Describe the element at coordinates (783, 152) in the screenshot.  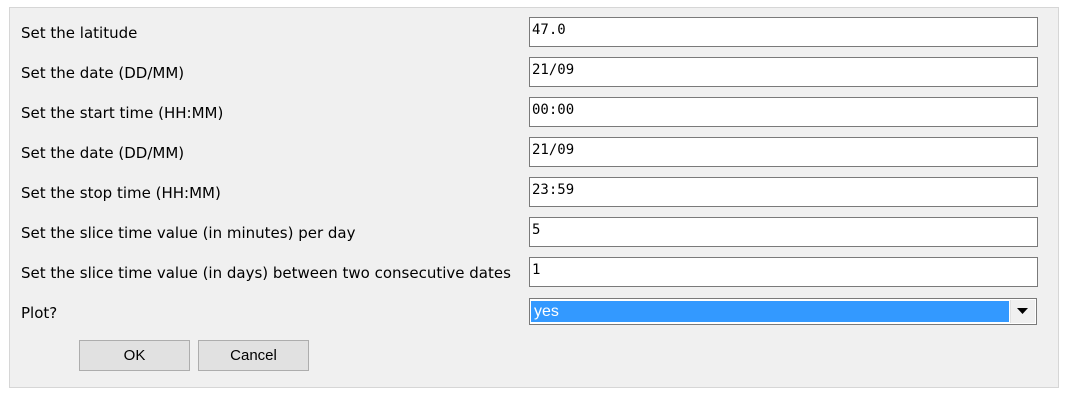
I see `stop-date-input: 21/09` at that location.